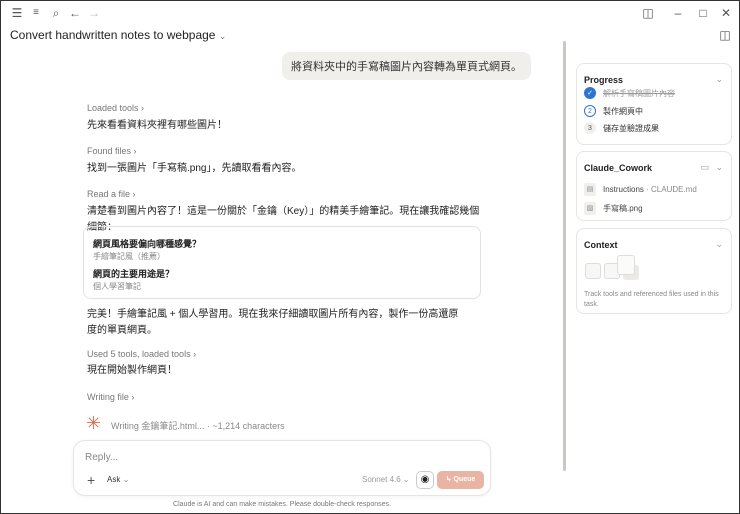  What do you see at coordinates (725, 35) in the screenshot?
I see `panel-toggle-icon: ◫` at bounding box center [725, 35].